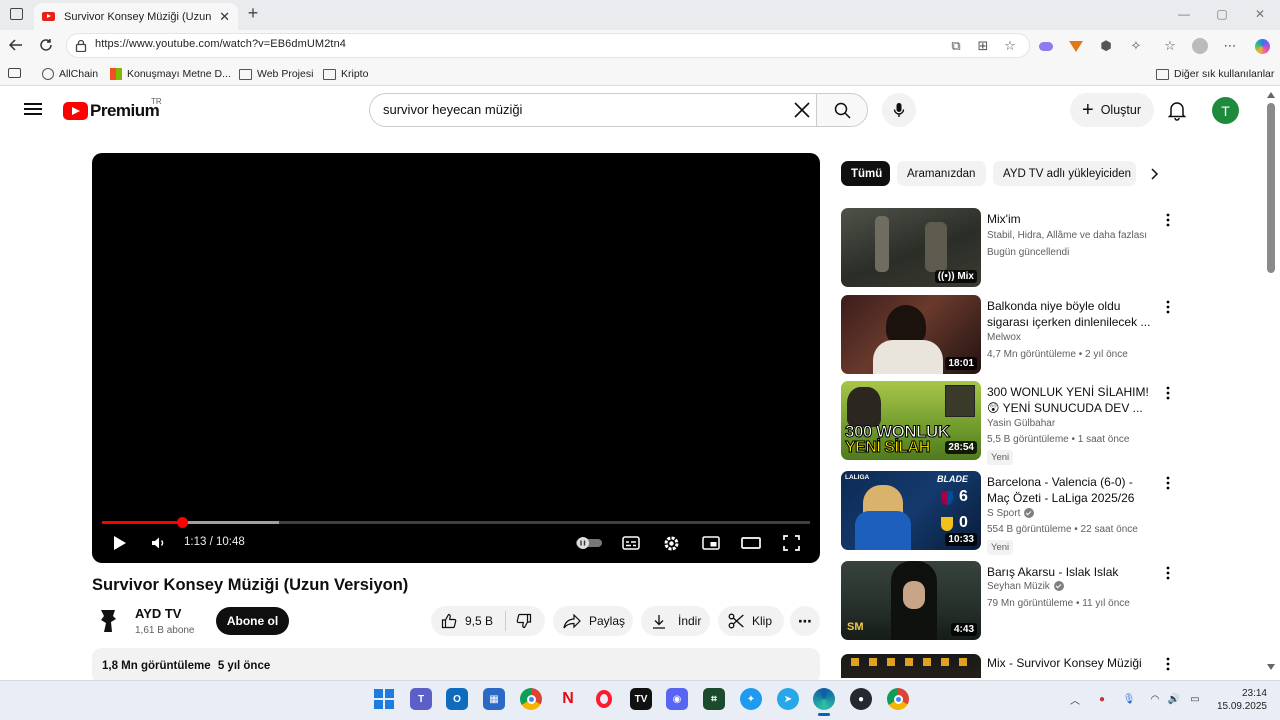 Image resolution: width=1280 pixels, height=720 pixels. I want to click on menu-hamburger-icon, so click(33, 109).